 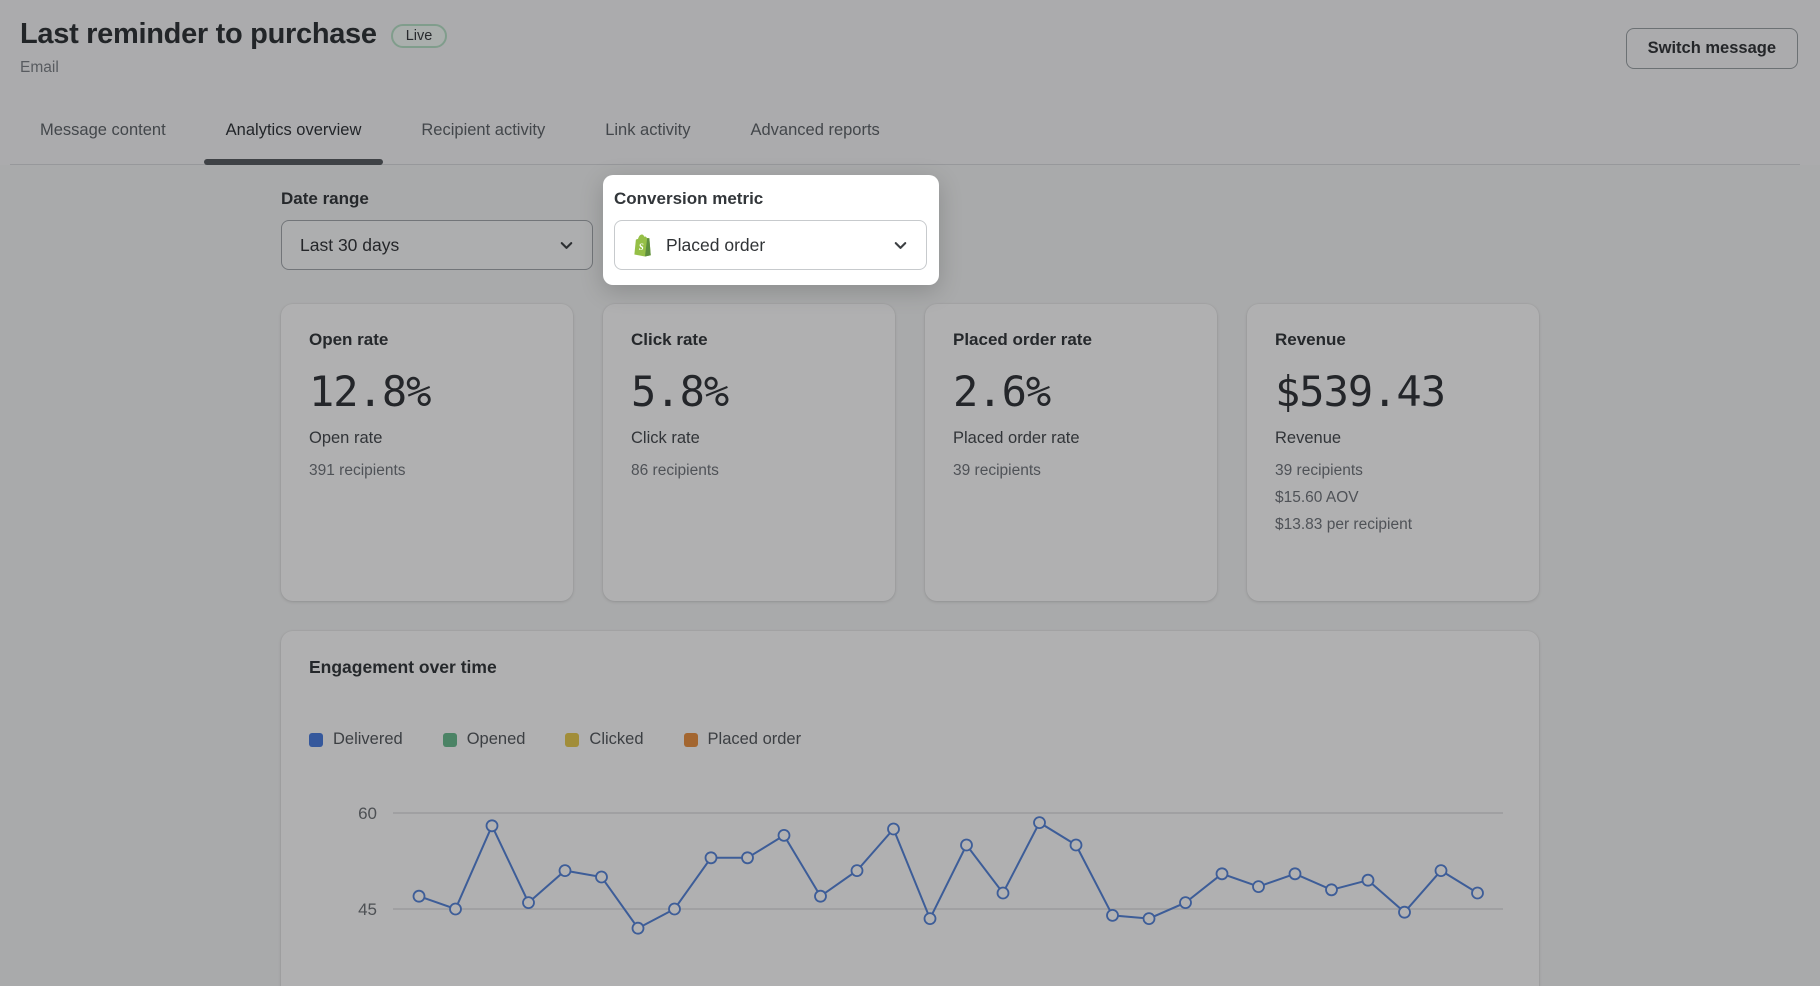 I want to click on conversion-metric-selection: S Placed order, so click(x=699, y=245).